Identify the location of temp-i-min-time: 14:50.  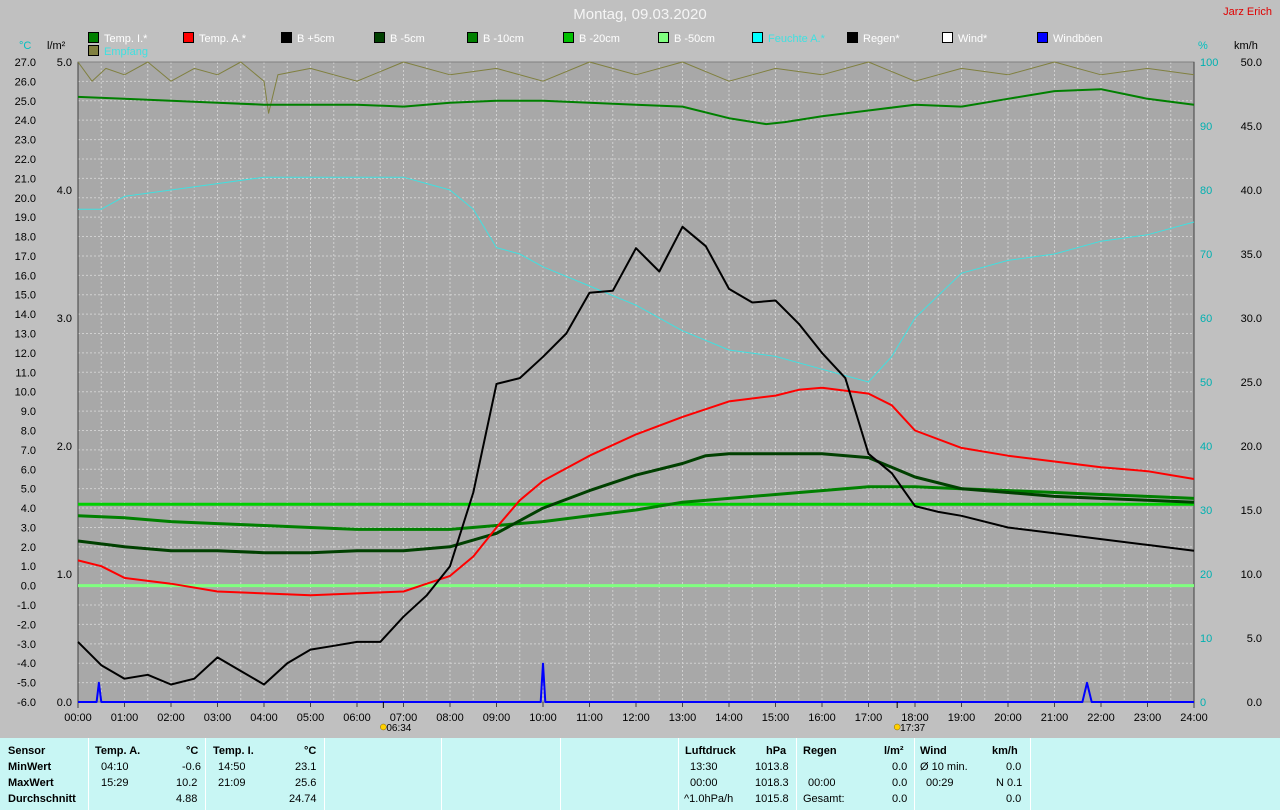
(232, 767).